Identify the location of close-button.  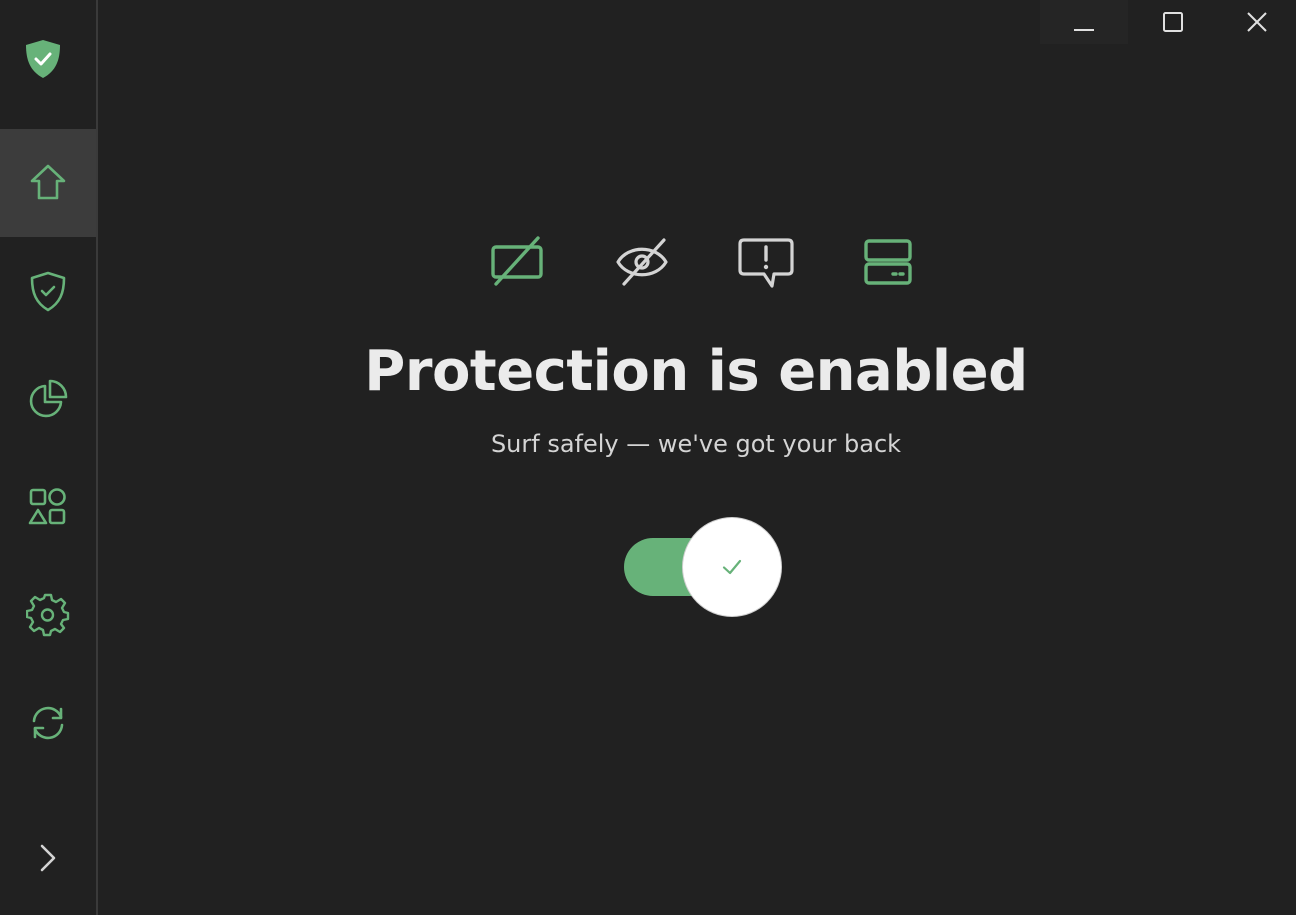
(1256, 22).